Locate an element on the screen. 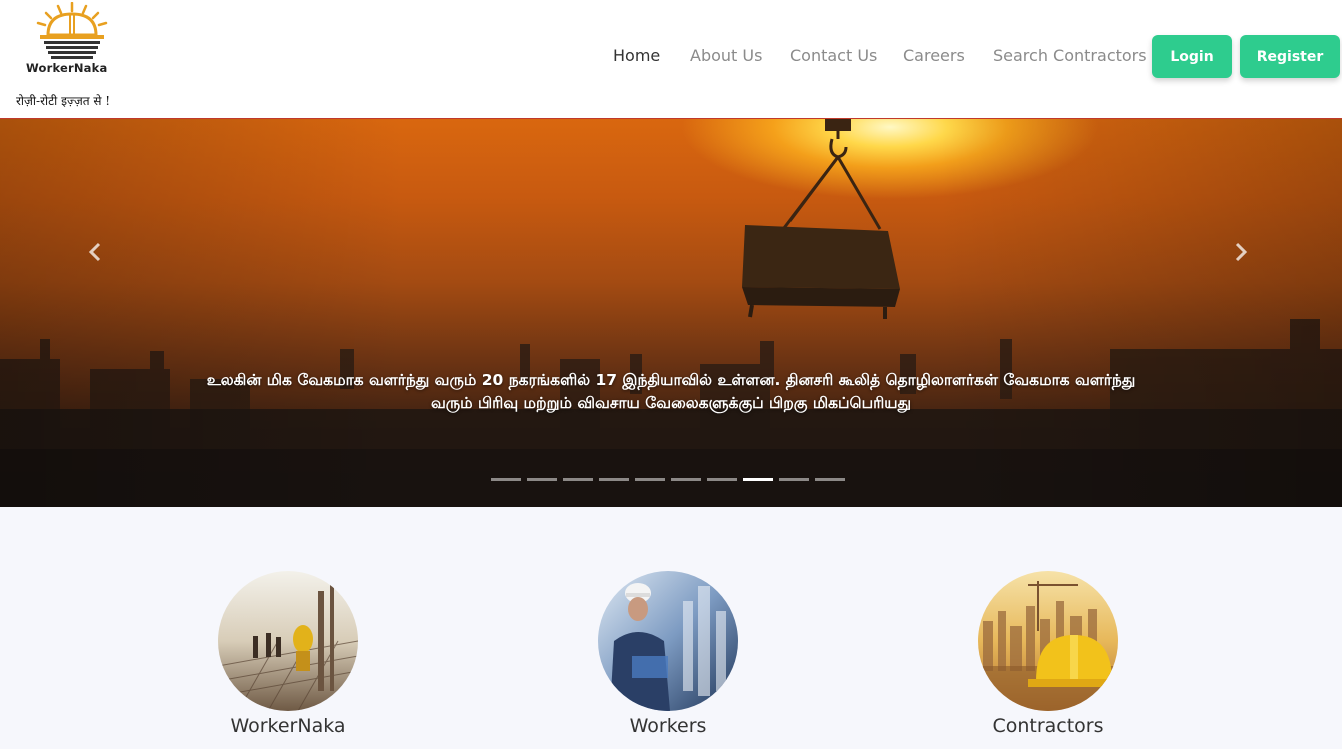 The width and height of the screenshot is (1342, 749). card-workernaka: WorkerNaka is located at coordinates (288, 654).